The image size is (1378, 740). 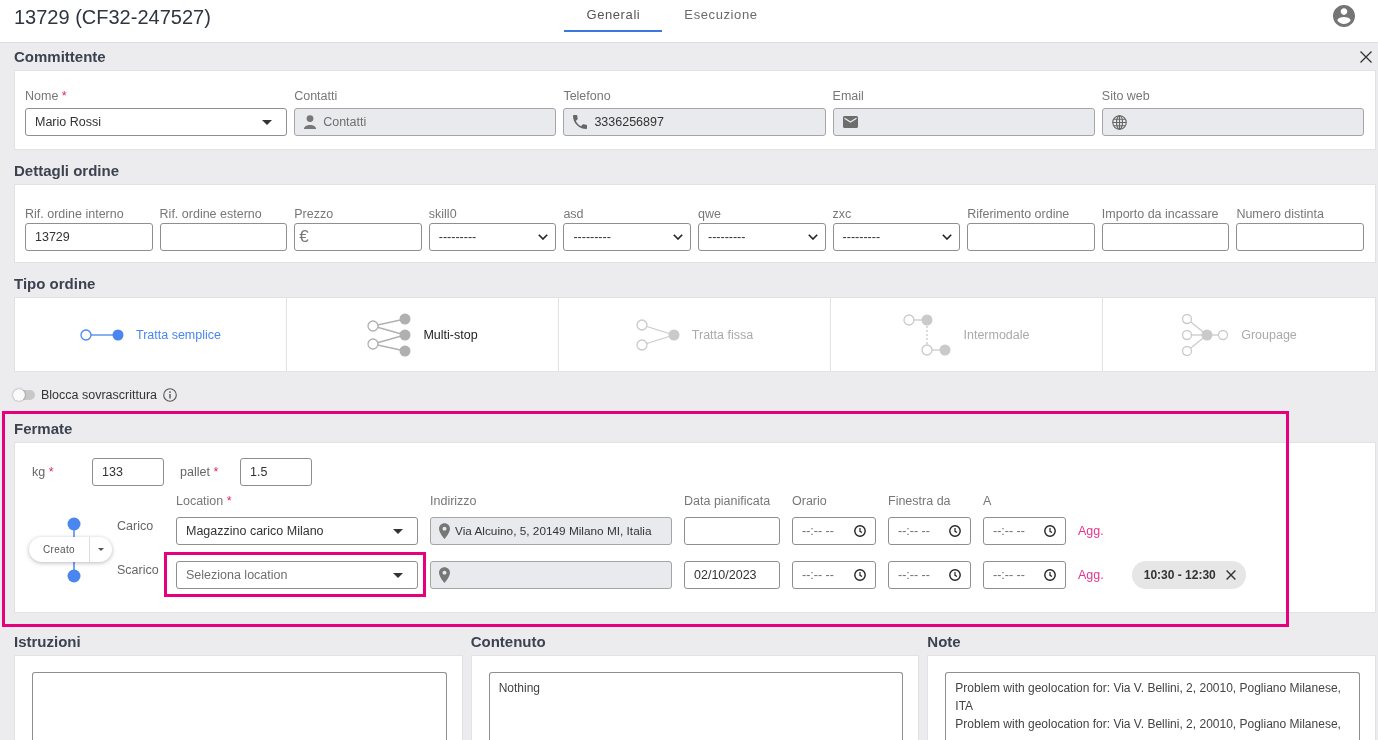 What do you see at coordinates (297, 531) in the screenshot?
I see `location-select: Magazzino carico Milano` at bounding box center [297, 531].